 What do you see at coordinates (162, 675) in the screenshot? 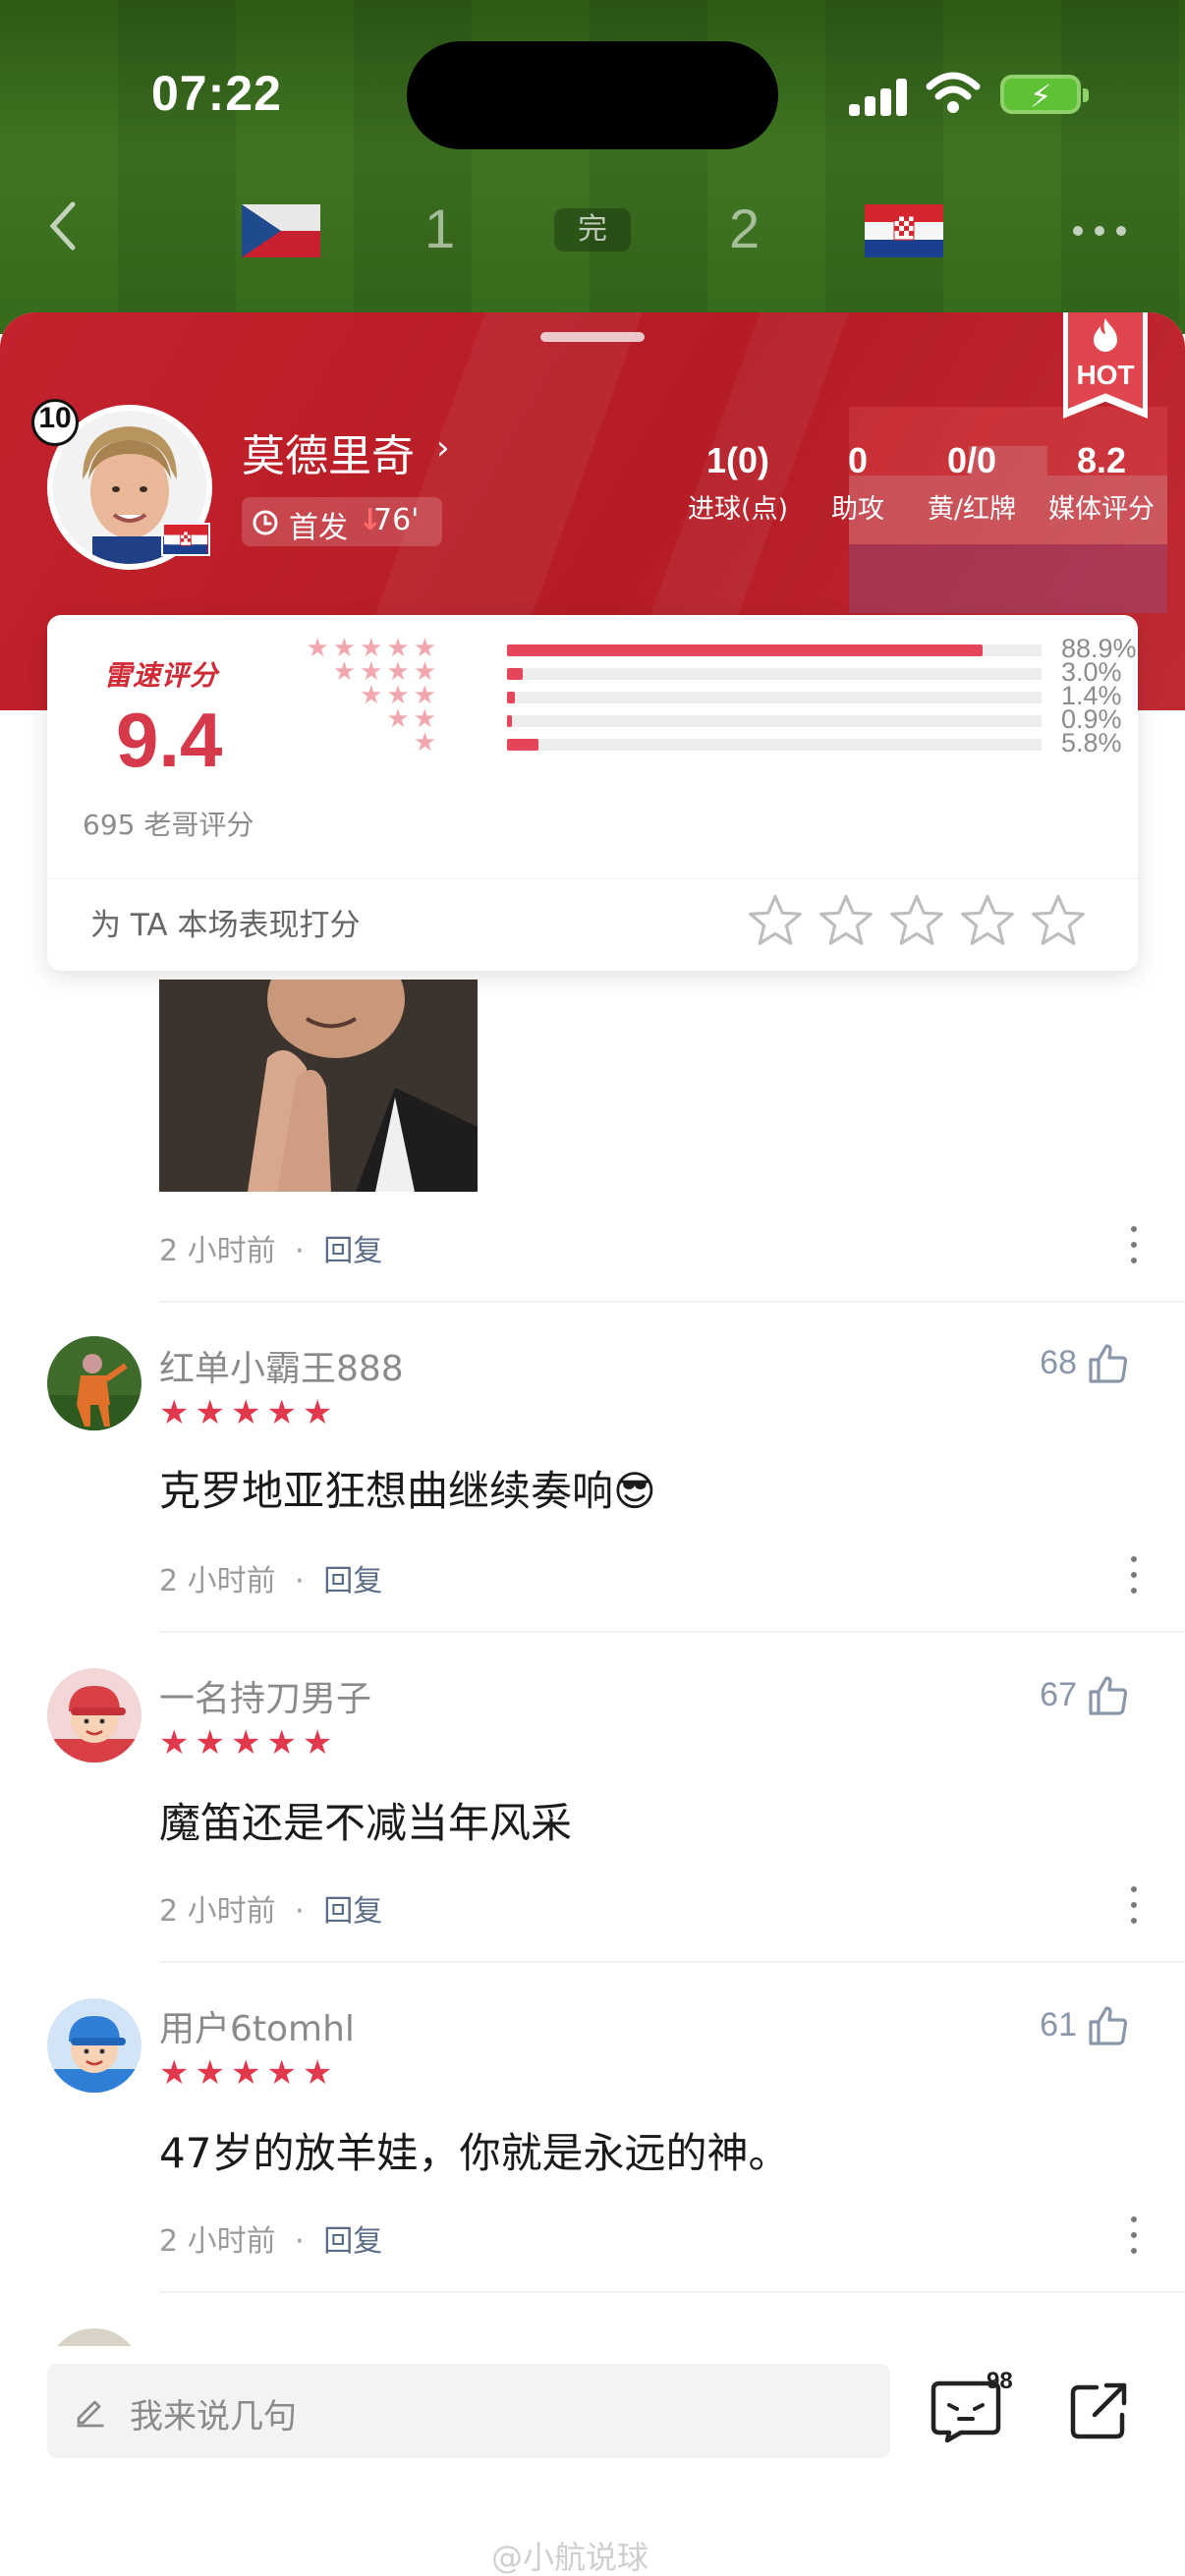
I see `rating-brand-title: 雷速评分` at bounding box center [162, 675].